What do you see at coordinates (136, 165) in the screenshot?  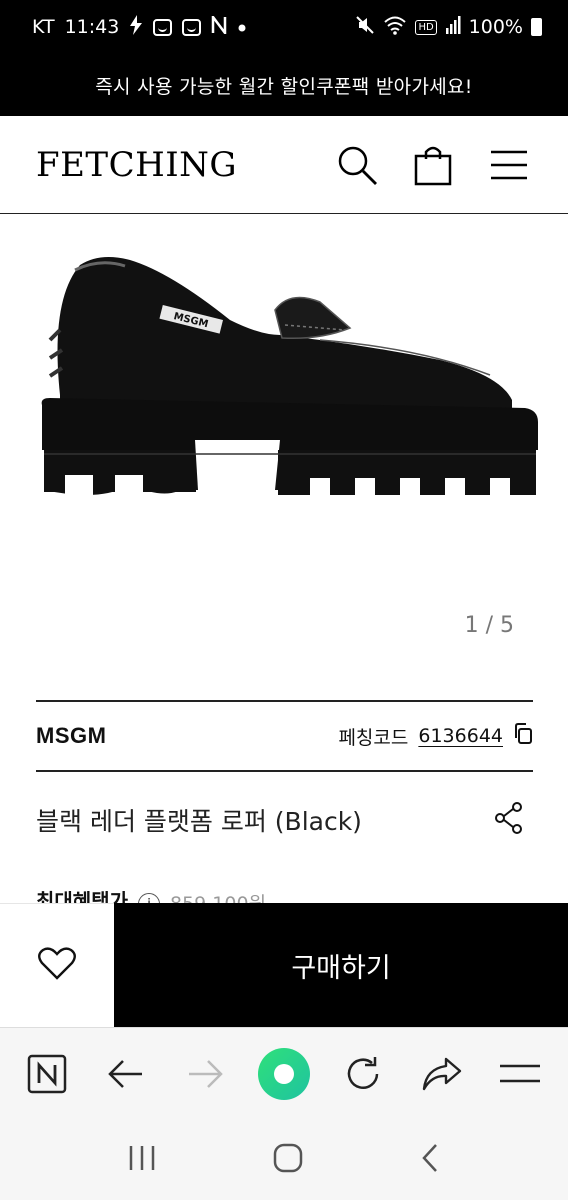 I see `site-logo: FETCHING` at bounding box center [136, 165].